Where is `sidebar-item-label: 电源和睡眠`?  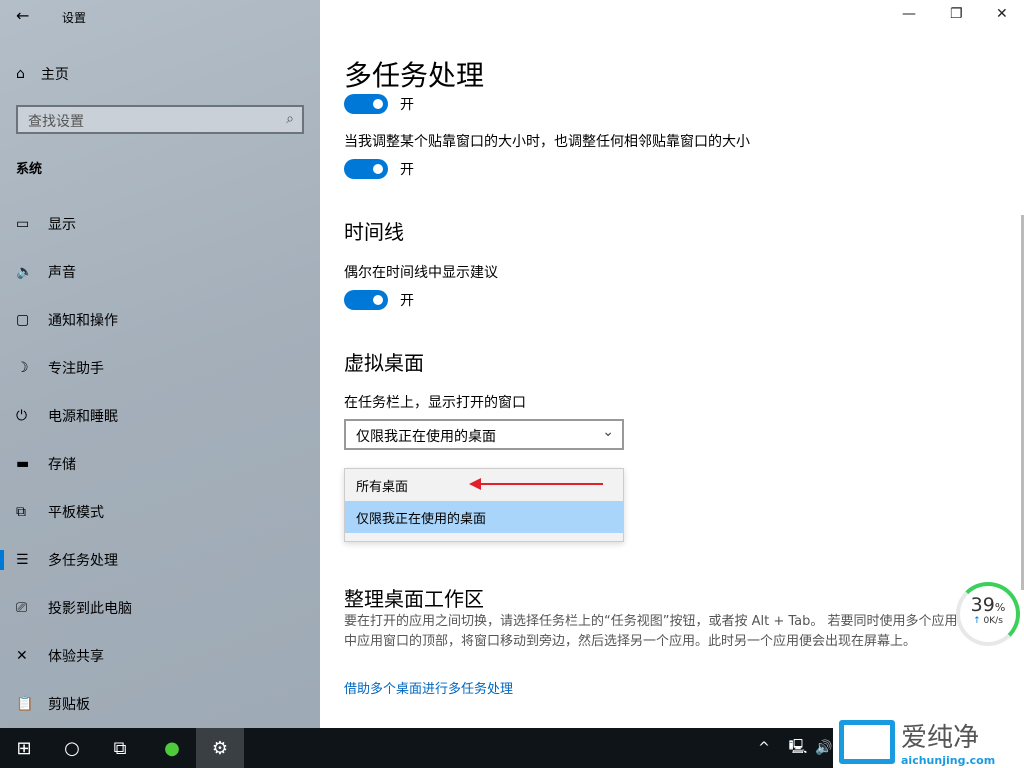 sidebar-item-label: 电源和睡眠 is located at coordinates (83, 417).